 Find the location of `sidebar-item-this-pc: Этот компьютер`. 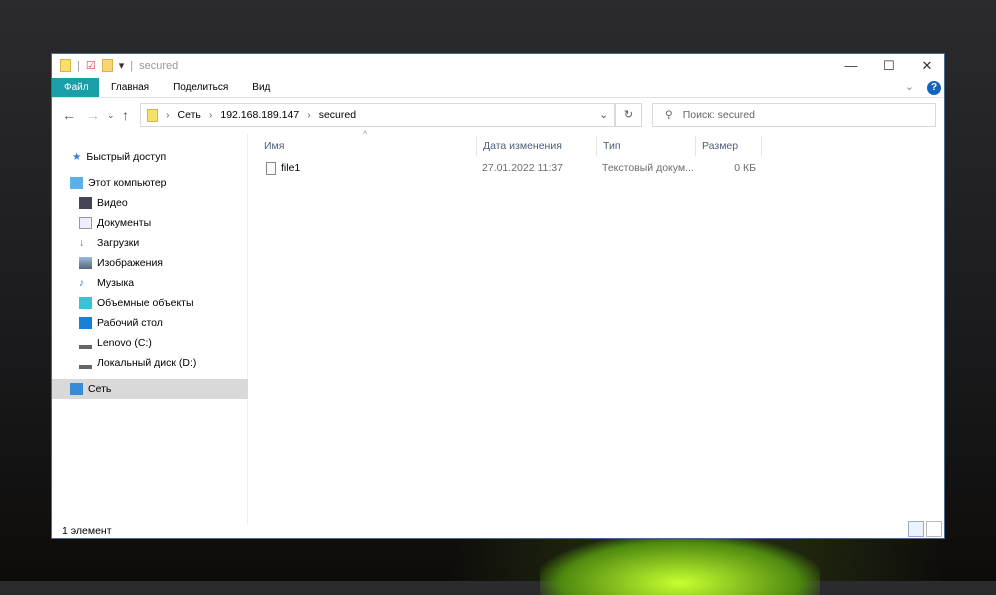

sidebar-item-this-pc: Этот компьютер is located at coordinates (150, 183).